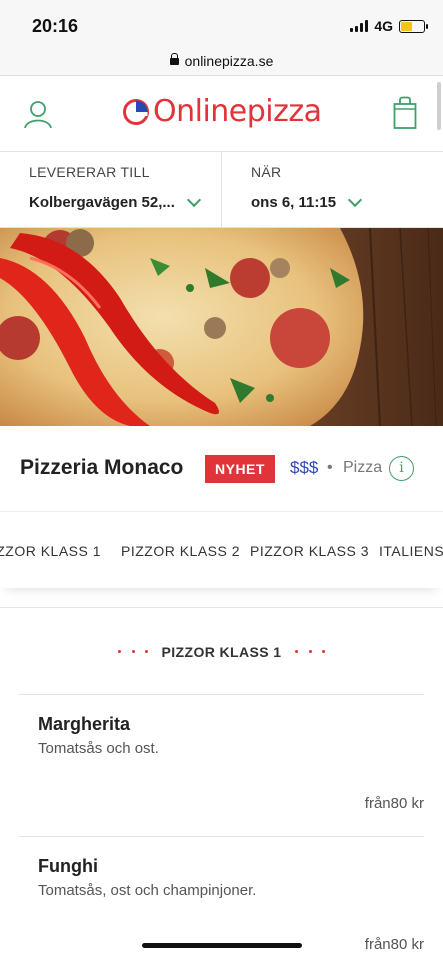 The width and height of the screenshot is (443, 960). What do you see at coordinates (383, 26) in the screenshot?
I see `network-type: 4G` at bounding box center [383, 26].